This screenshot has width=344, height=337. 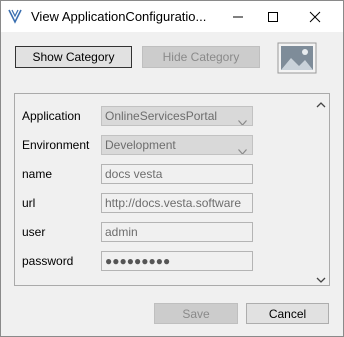 I want to click on hide-category-button: Hide Category, so click(x=201, y=57).